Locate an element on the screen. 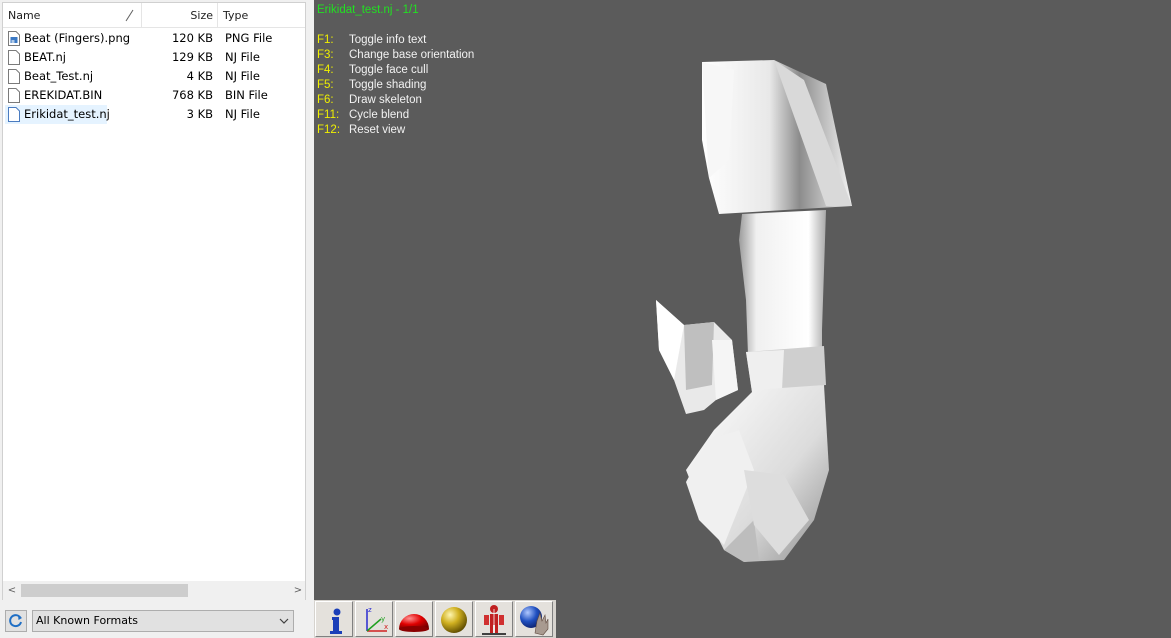  help-action: Toggle shading is located at coordinates (388, 85).